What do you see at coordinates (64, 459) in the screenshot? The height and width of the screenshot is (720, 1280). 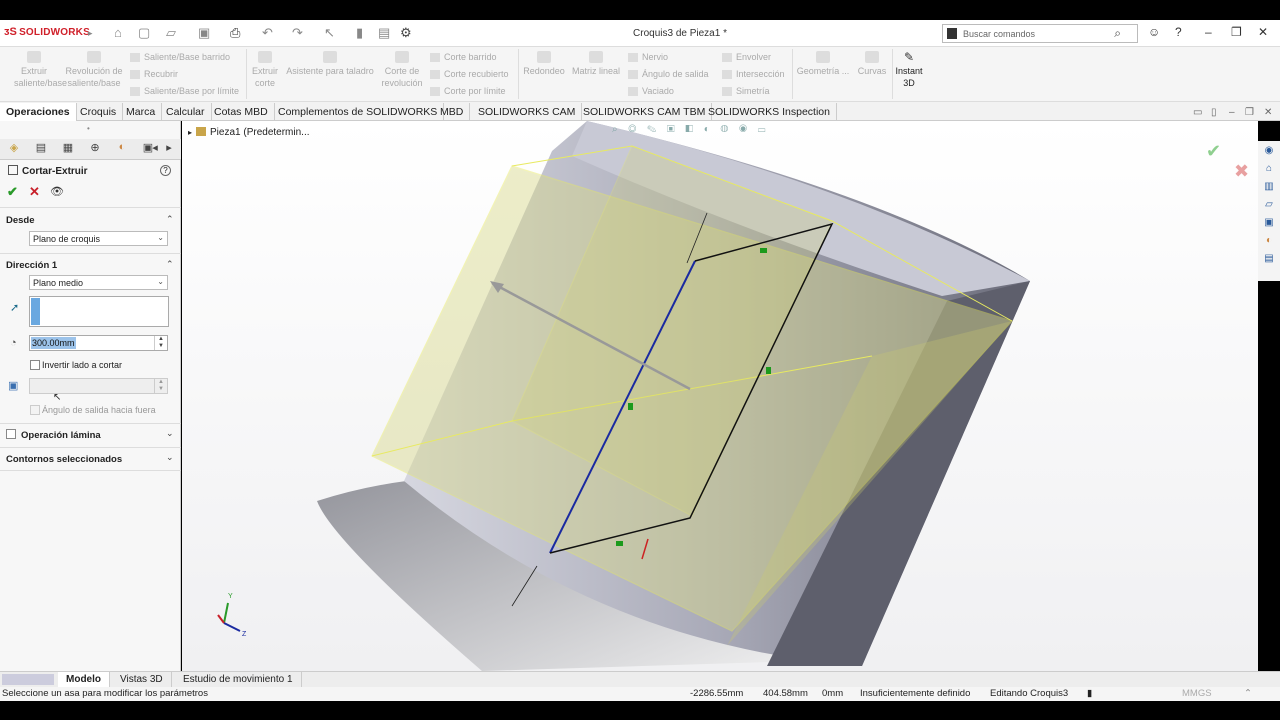 I see `selected-contours-header: Contornos seleccionados` at bounding box center [64, 459].